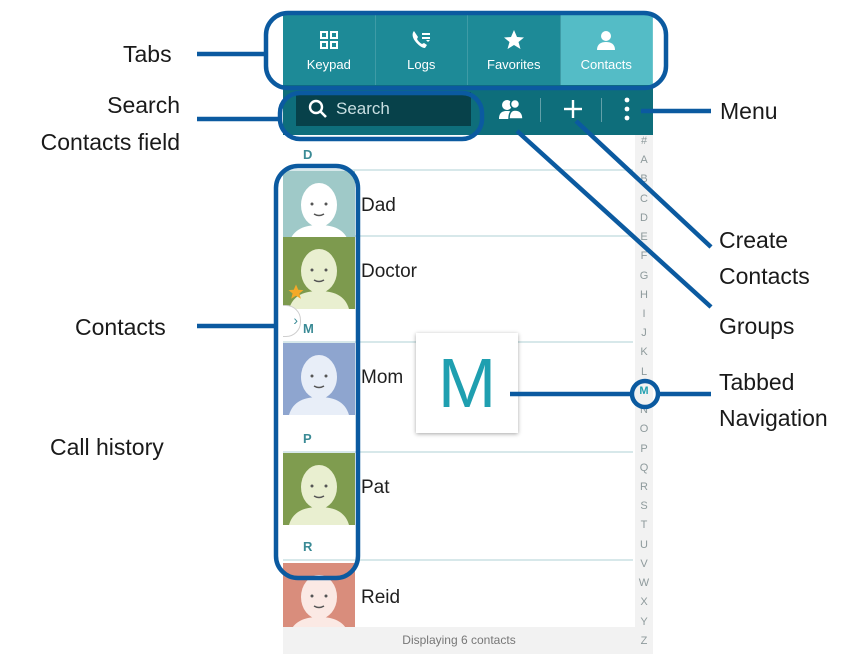 This screenshot has width=849, height=654. What do you see at coordinates (317, 372) in the screenshot?
I see `contacts-avatars-outline` at bounding box center [317, 372].